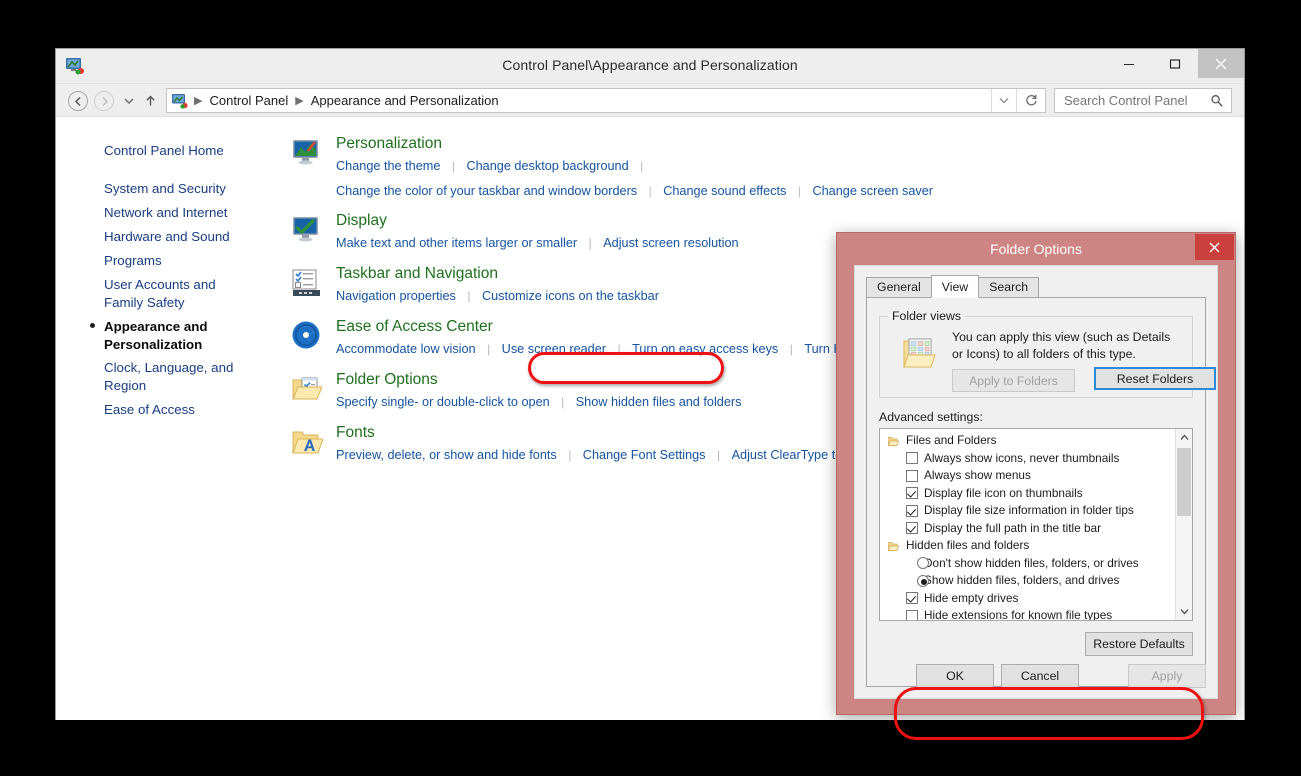  What do you see at coordinates (150, 101) in the screenshot?
I see `up-button` at bounding box center [150, 101].